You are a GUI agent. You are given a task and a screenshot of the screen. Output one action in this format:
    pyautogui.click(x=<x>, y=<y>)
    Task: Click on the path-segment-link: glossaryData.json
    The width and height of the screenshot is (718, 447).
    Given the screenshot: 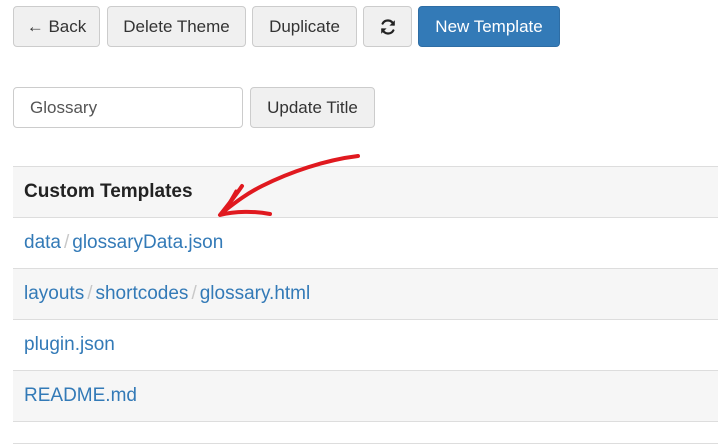 What is the action you would take?
    pyautogui.click(x=147, y=243)
    